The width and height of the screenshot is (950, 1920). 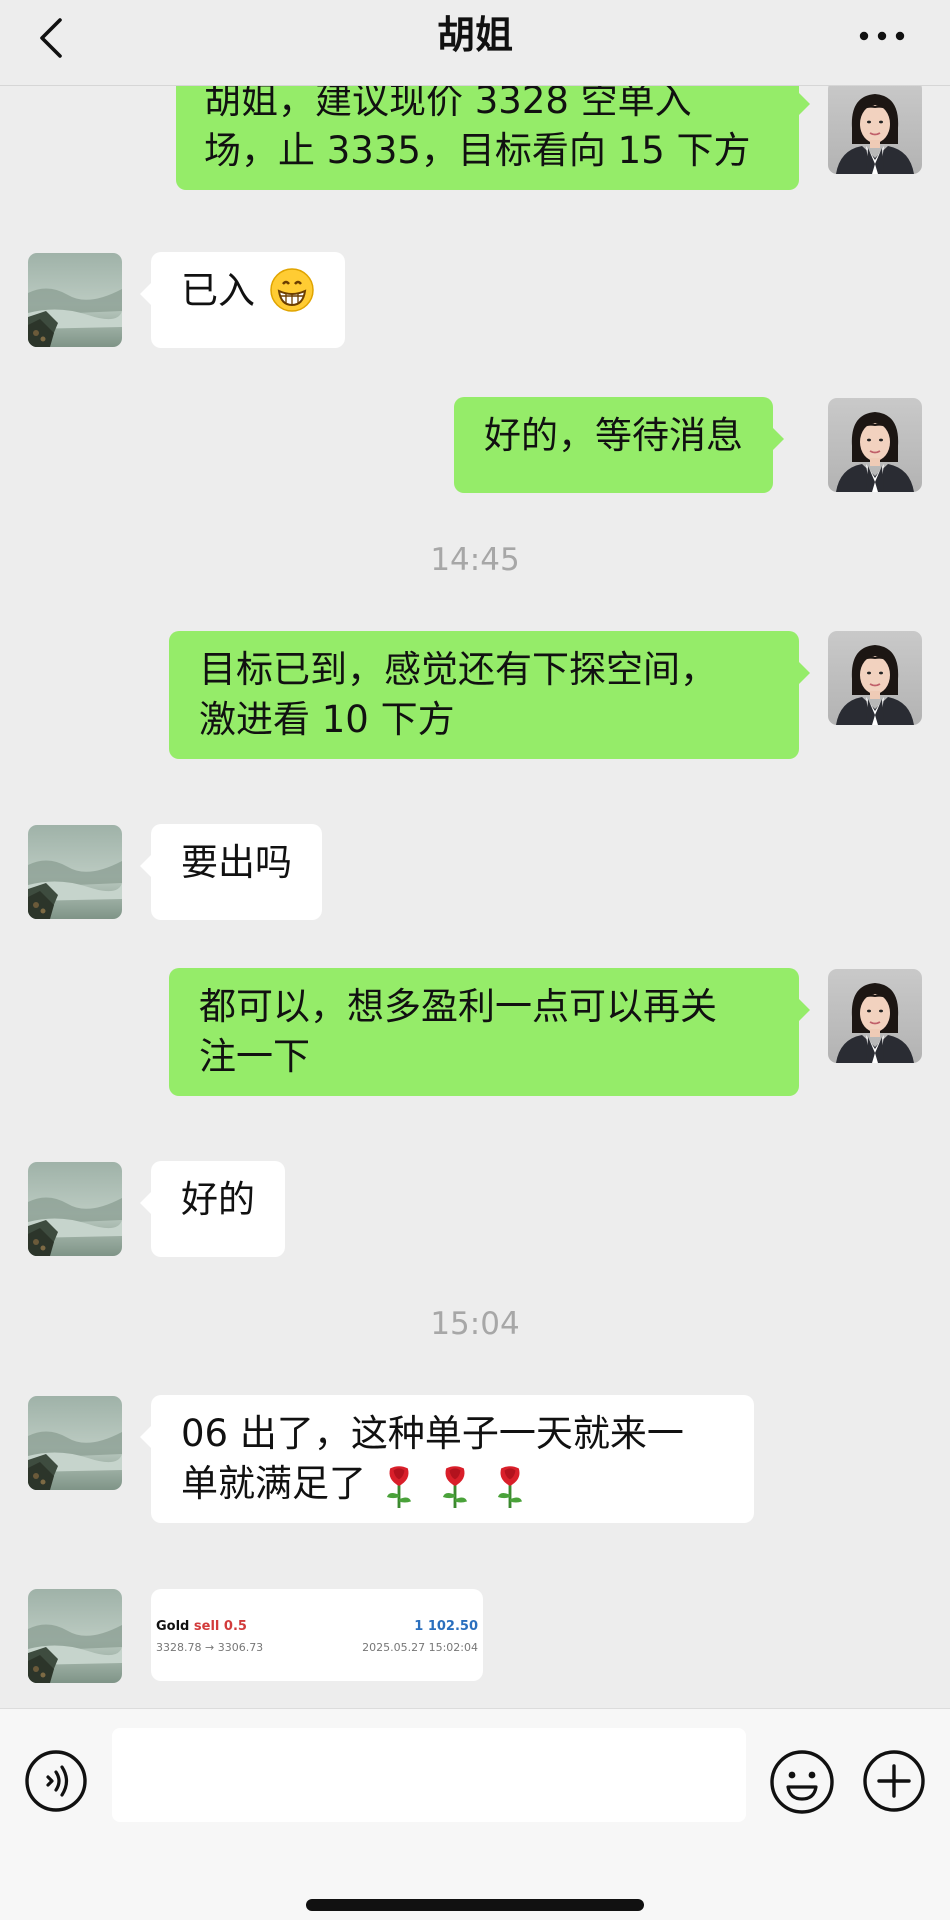 What do you see at coordinates (613, 435) in the screenshot?
I see `message-text: 好的，等待消息` at bounding box center [613, 435].